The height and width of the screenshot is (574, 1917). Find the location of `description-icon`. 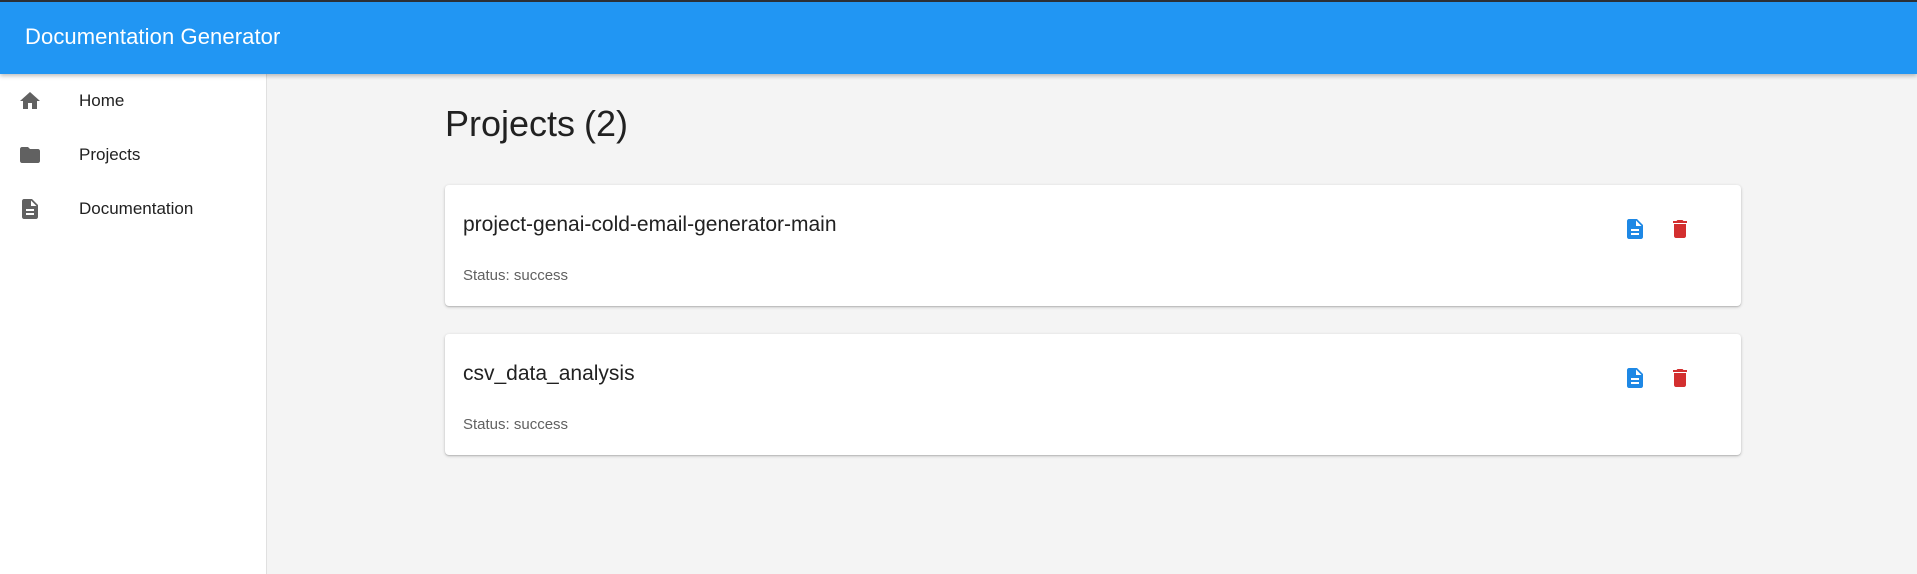

description-icon is located at coordinates (30, 209).